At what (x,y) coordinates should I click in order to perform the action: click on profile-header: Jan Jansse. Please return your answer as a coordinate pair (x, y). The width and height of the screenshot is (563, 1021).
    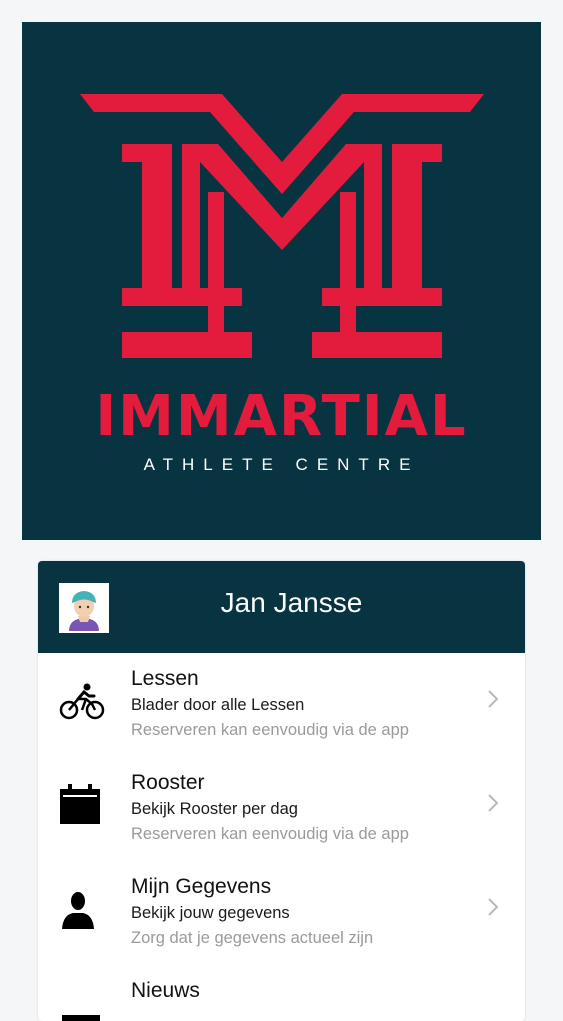
    Looking at the image, I should click on (281, 607).